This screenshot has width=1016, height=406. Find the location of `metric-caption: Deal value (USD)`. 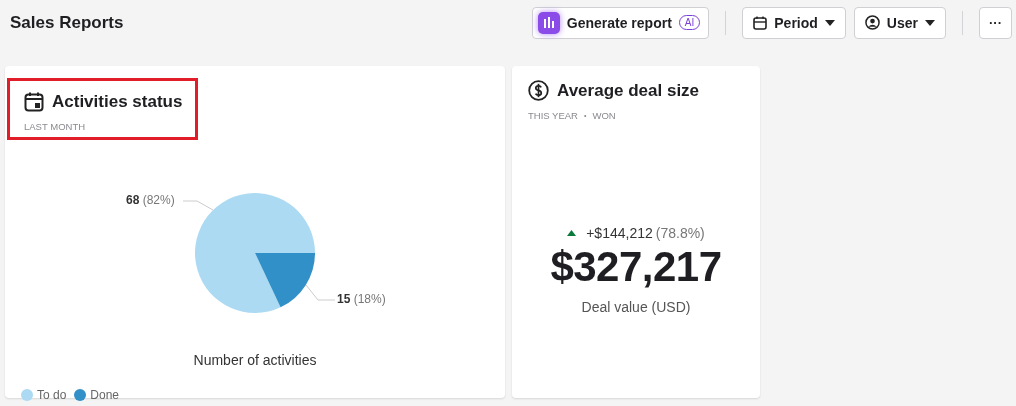

metric-caption: Deal value (USD) is located at coordinates (636, 307).